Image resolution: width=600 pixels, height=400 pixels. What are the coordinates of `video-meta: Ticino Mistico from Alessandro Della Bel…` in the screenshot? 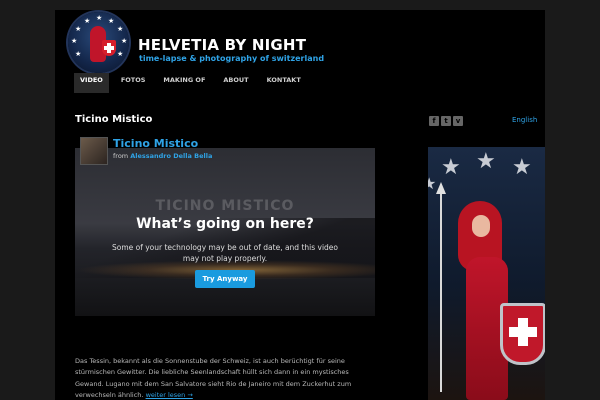 It's located at (162, 148).